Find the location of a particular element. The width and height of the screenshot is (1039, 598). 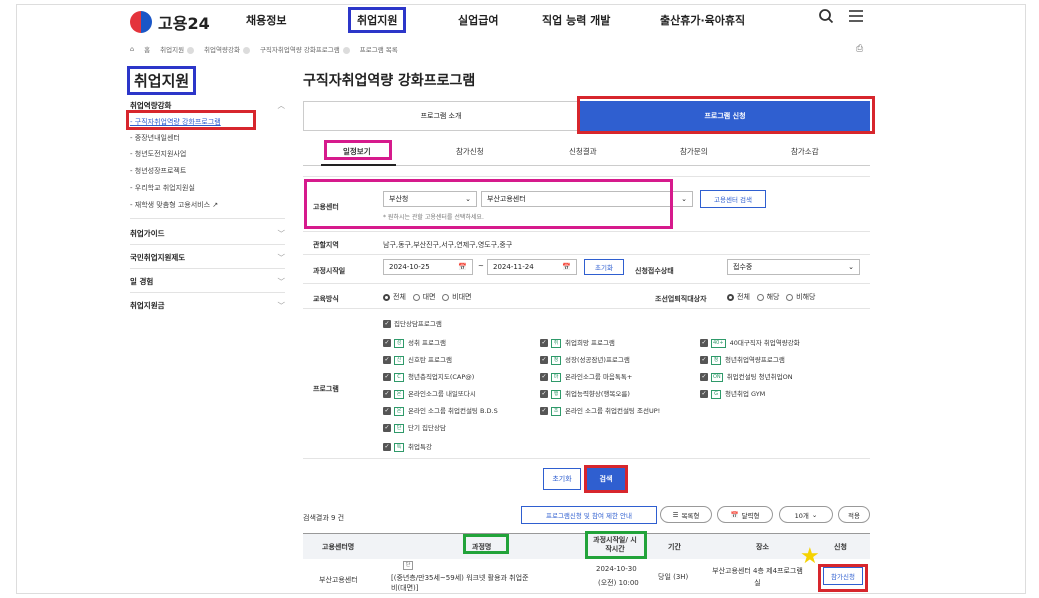

notice-button: 프로그램신청 및 참여 제한 안내 is located at coordinates (589, 515).